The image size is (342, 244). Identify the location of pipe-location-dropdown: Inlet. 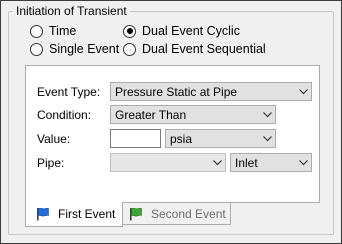
(271, 162).